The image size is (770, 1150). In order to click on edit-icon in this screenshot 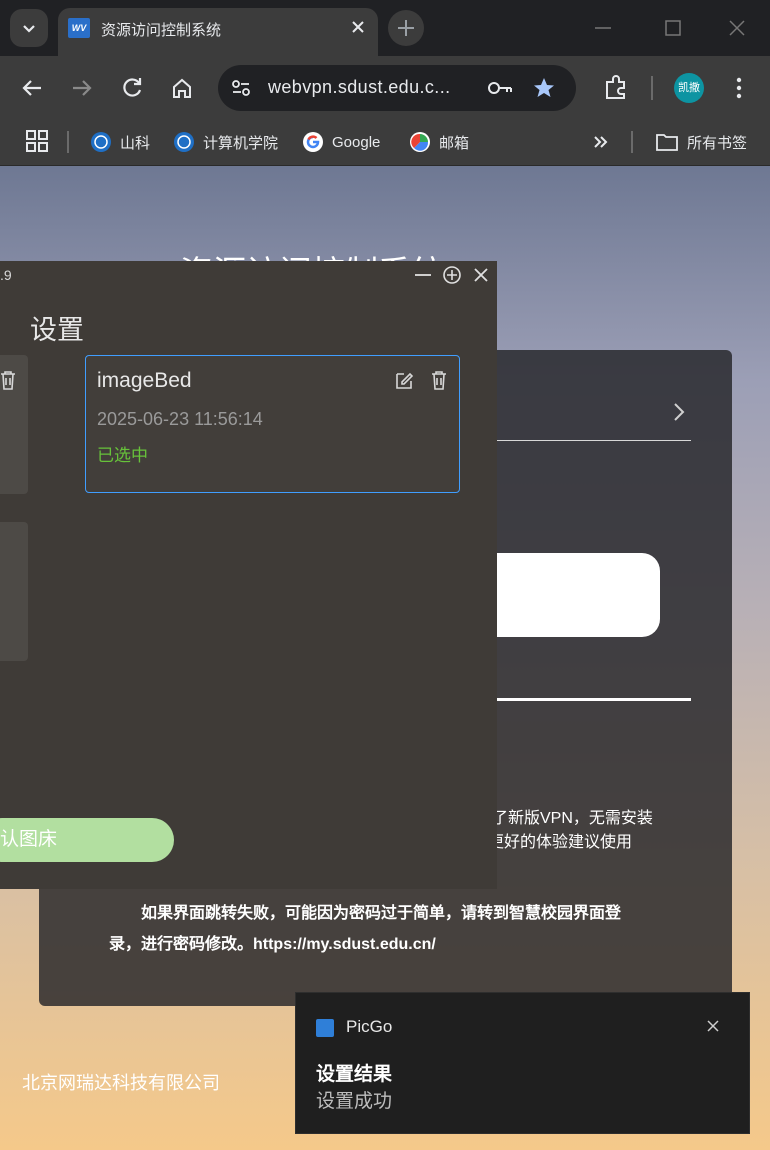, I will do `click(404, 380)`.